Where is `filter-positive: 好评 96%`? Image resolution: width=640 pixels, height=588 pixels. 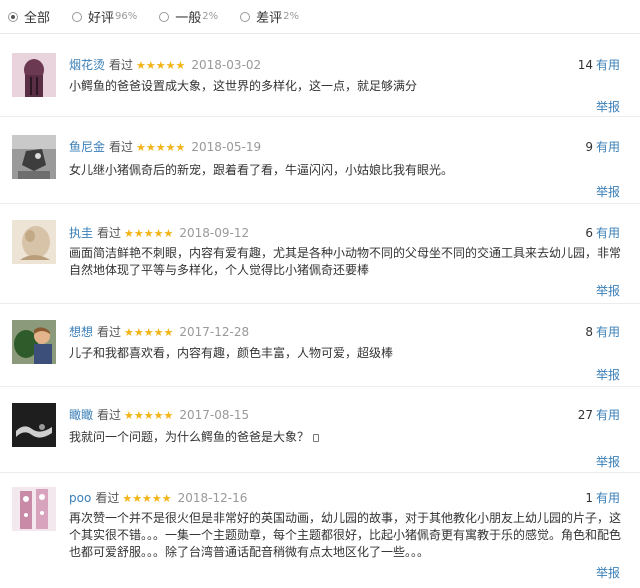
filter-positive: 好评 96% is located at coordinates (104, 16).